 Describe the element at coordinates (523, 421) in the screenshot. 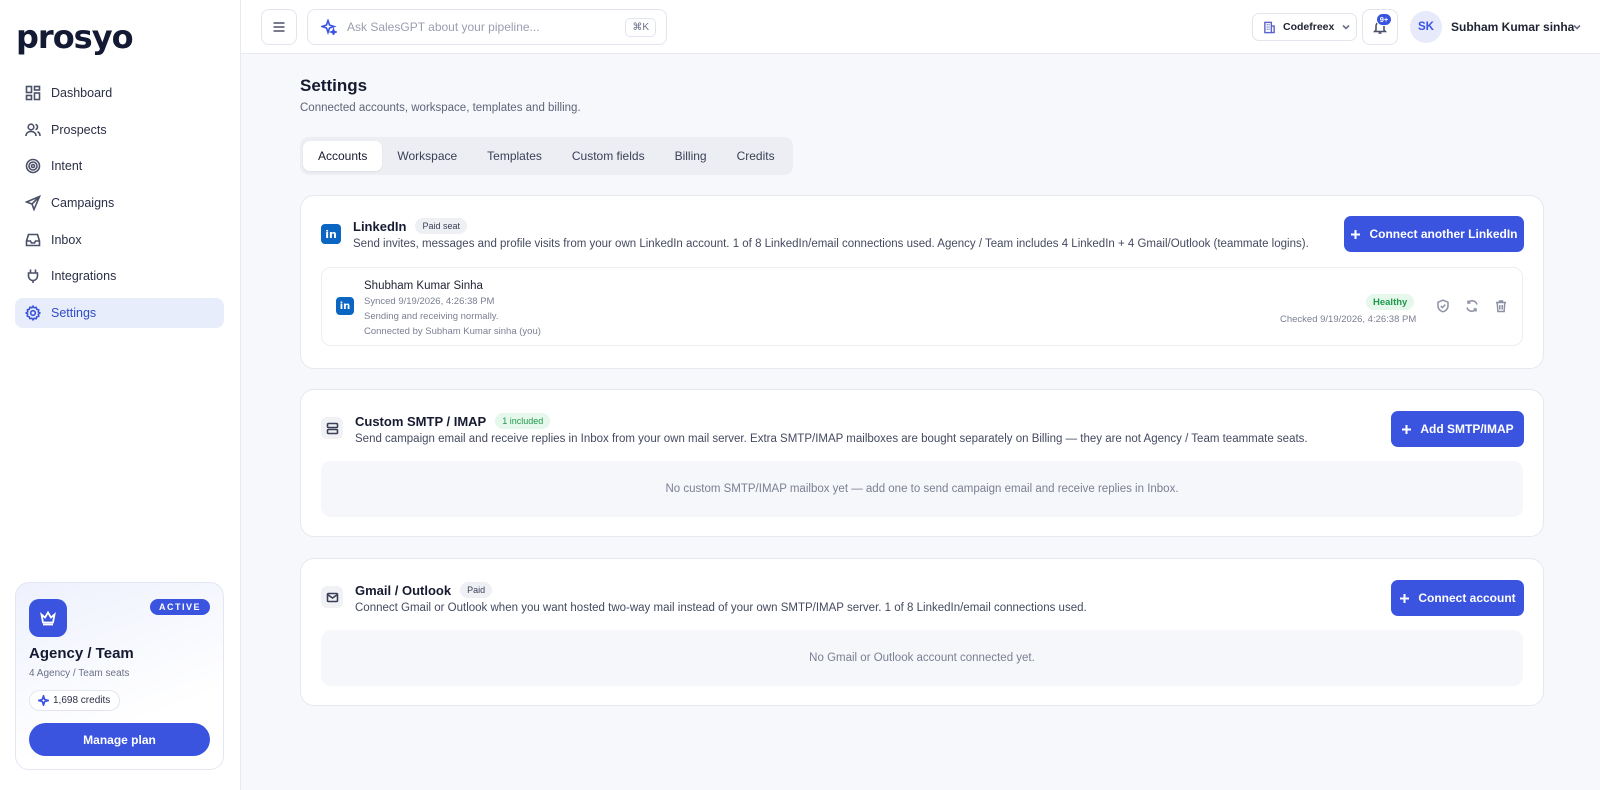

I see `included-badge: 1 included` at that location.